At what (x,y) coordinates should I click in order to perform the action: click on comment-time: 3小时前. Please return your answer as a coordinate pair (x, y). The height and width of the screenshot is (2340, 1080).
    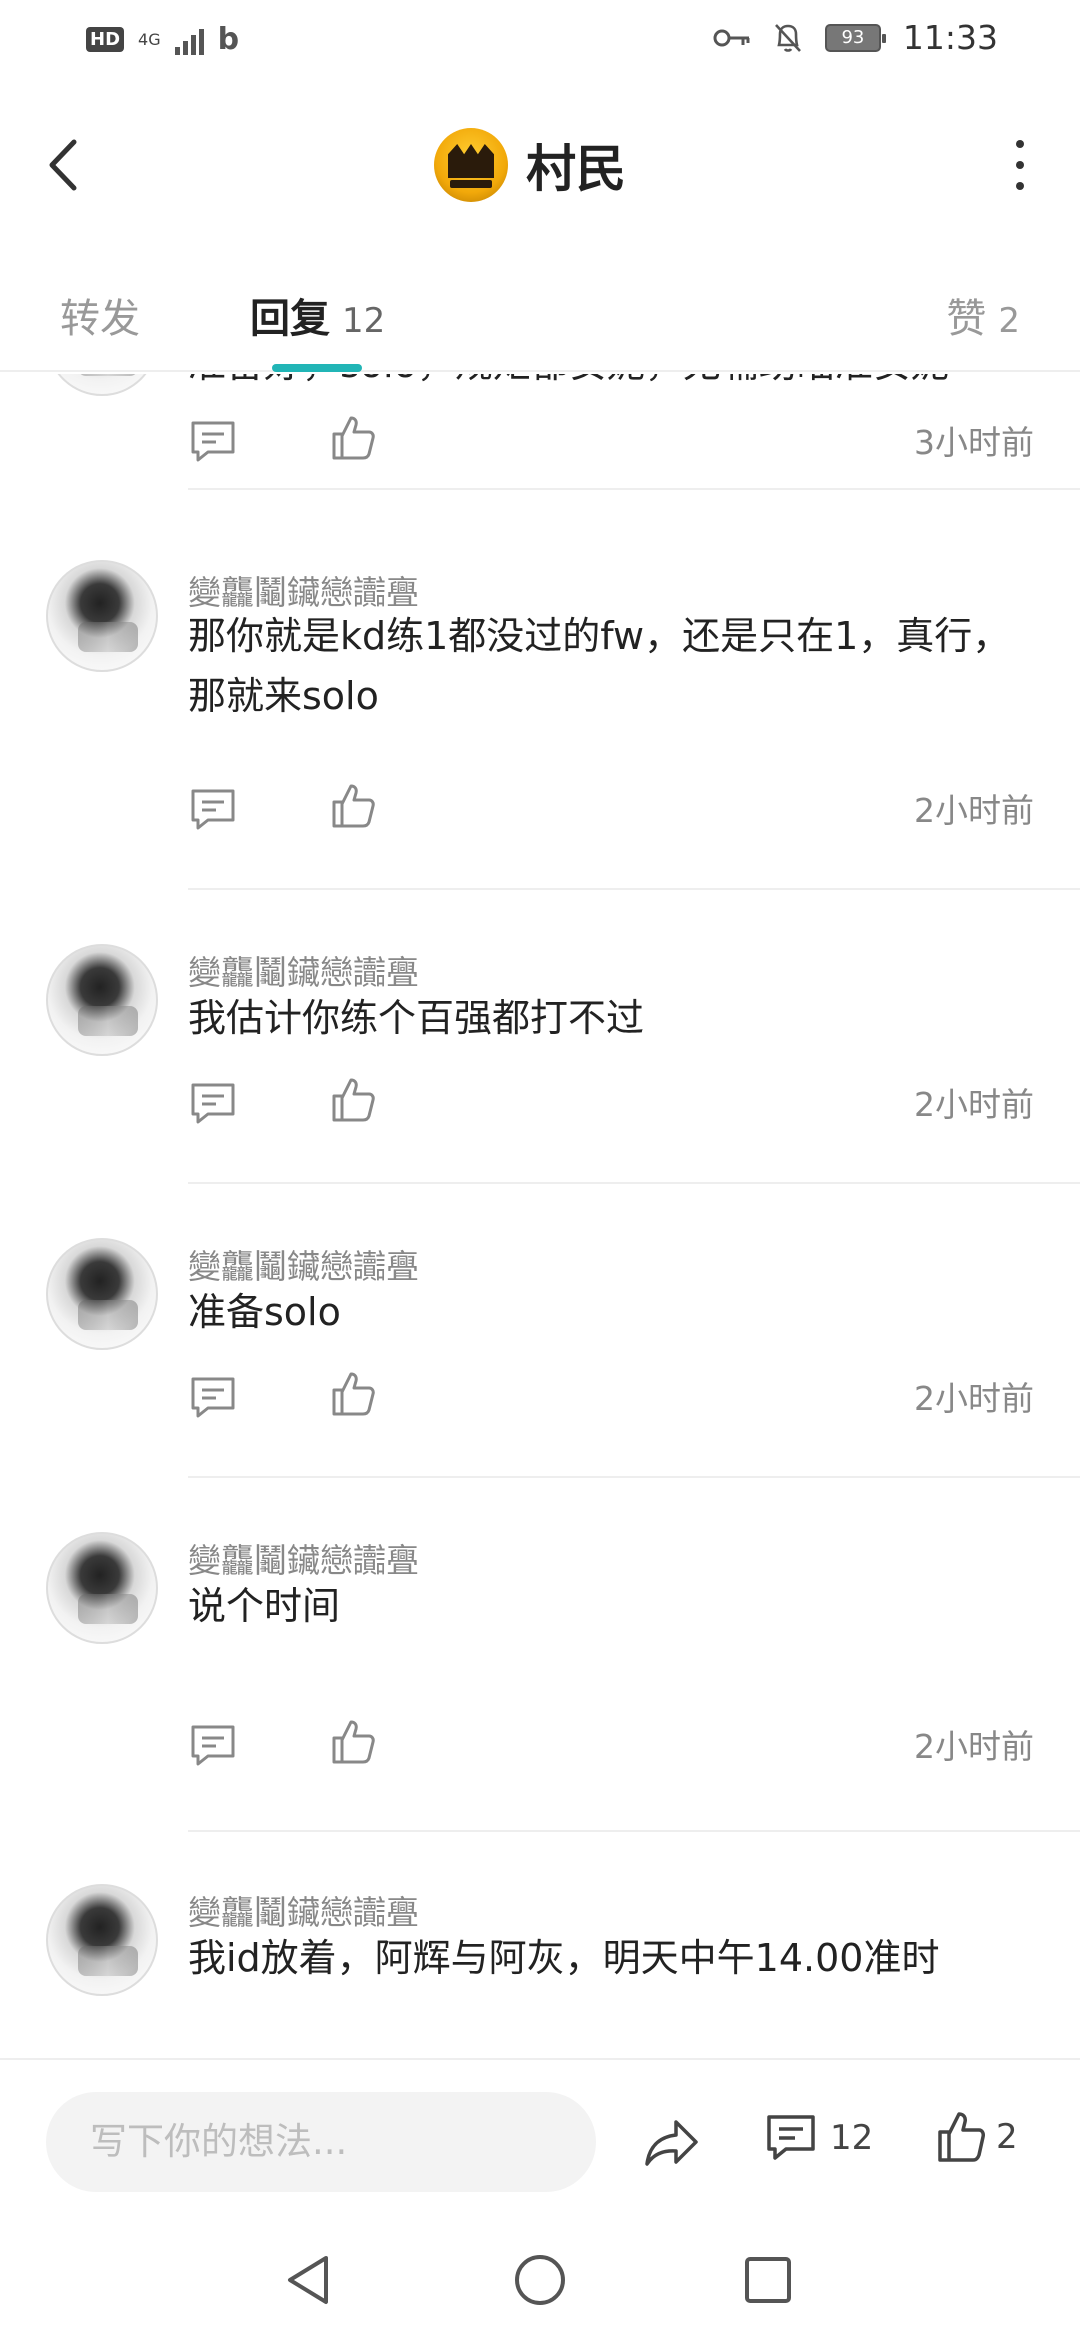
    Looking at the image, I should click on (974, 442).